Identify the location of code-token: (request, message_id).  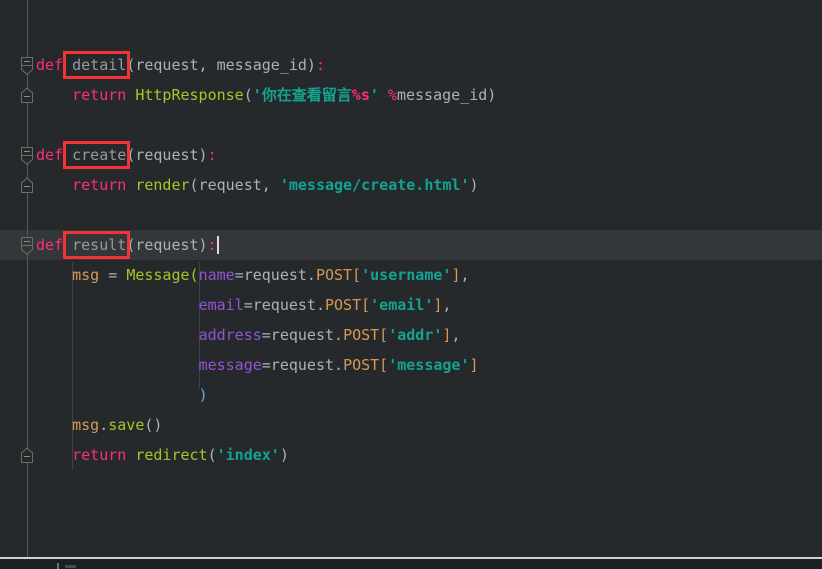
(221, 65).